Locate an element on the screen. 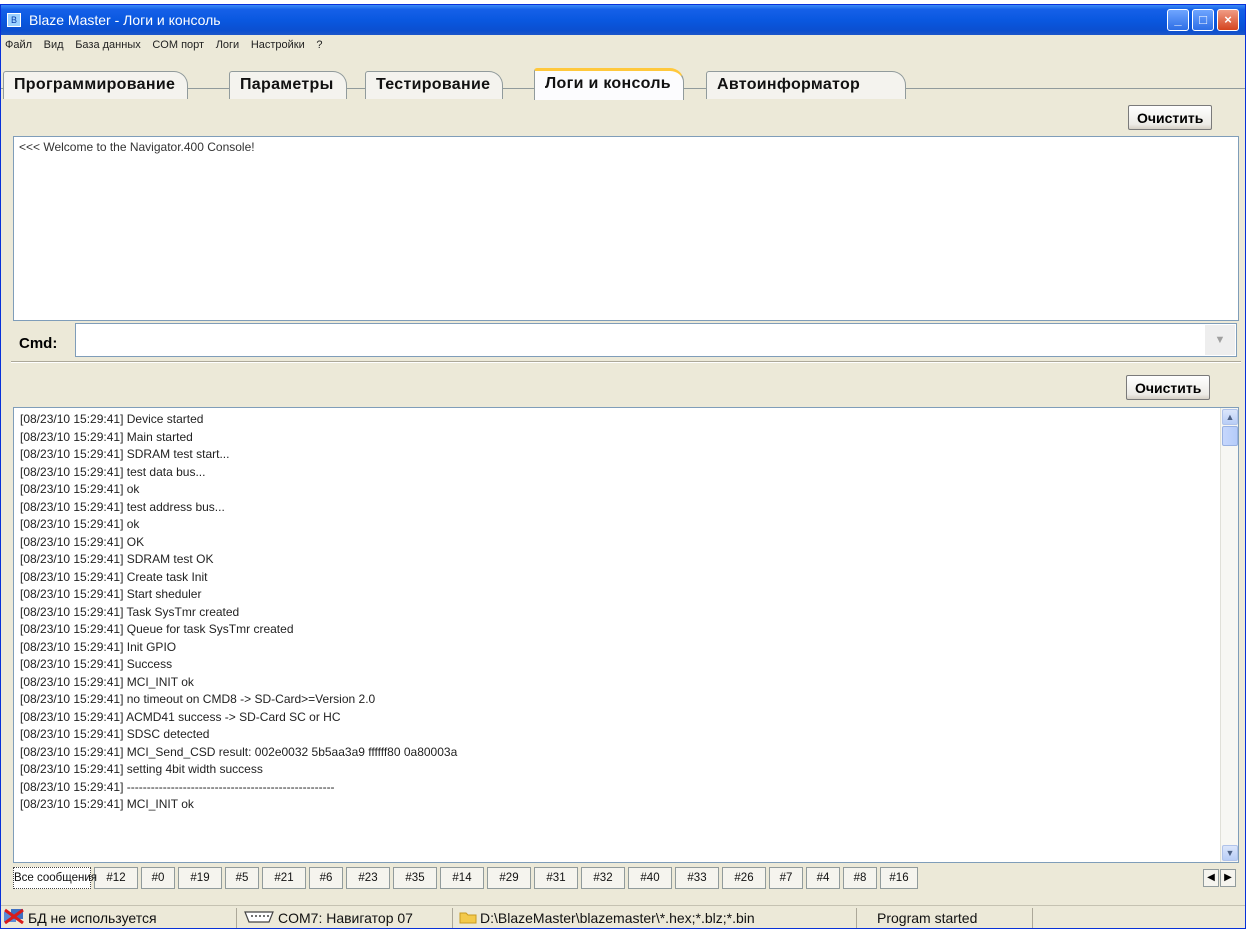 The image size is (1246, 929). filter-tab-device: #23 is located at coordinates (368, 878).